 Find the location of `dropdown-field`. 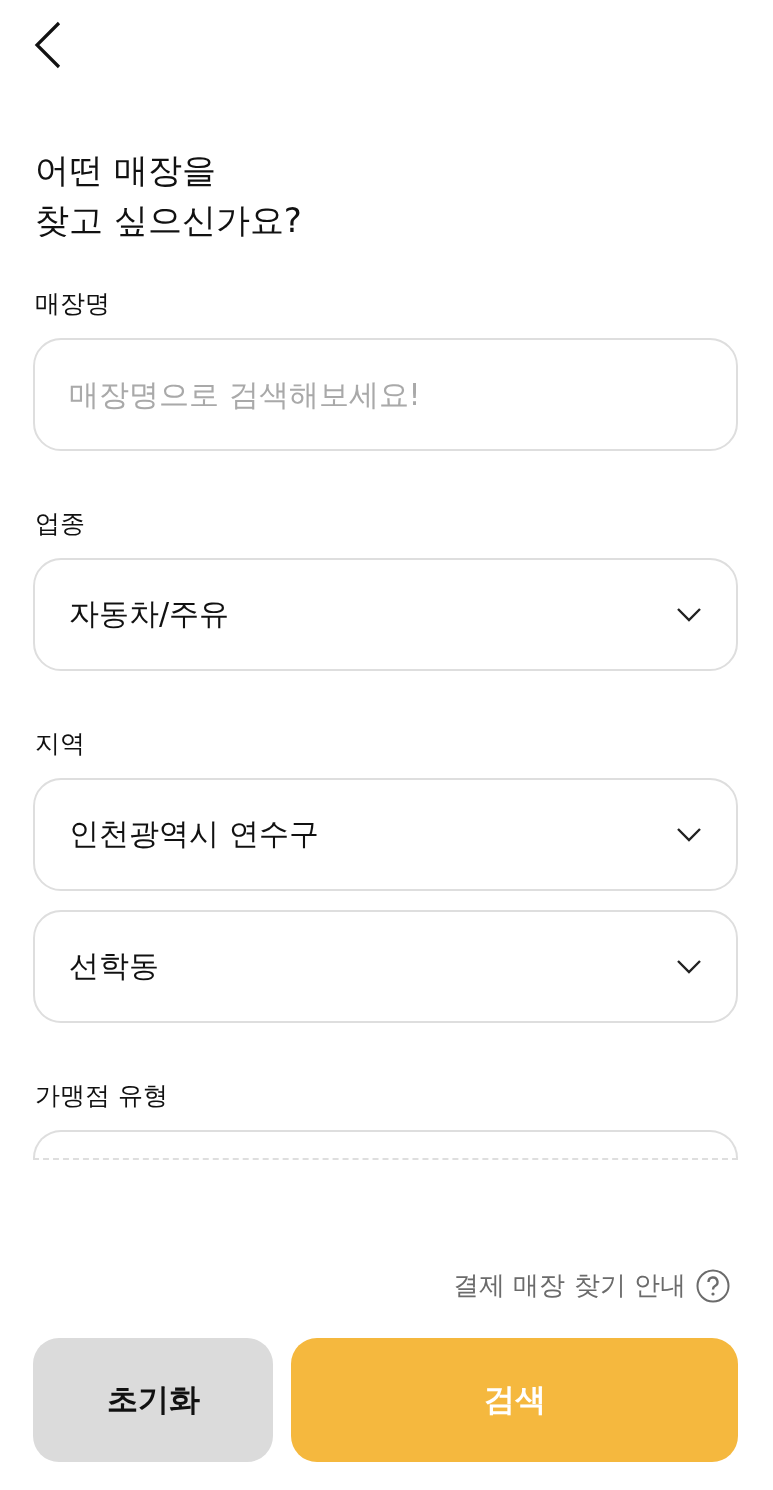

dropdown-field is located at coordinates (385, 1145).